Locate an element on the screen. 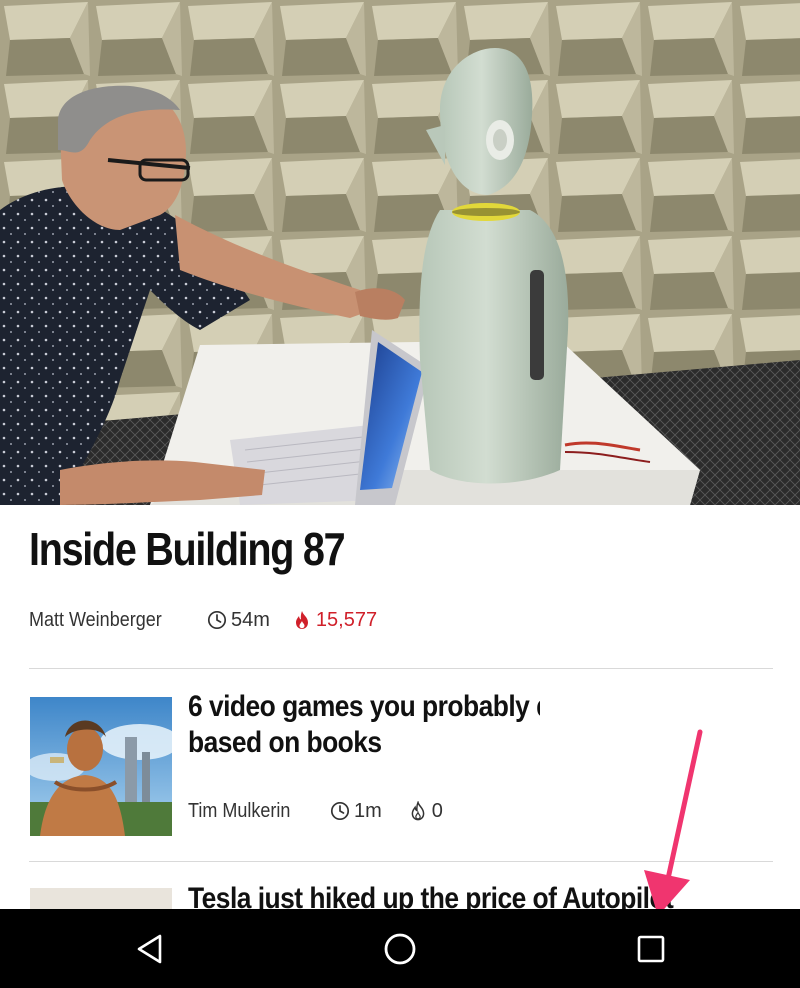 This screenshot has height=988, width=800. card-time-ago: 1m is located at coordinates (356, 811).